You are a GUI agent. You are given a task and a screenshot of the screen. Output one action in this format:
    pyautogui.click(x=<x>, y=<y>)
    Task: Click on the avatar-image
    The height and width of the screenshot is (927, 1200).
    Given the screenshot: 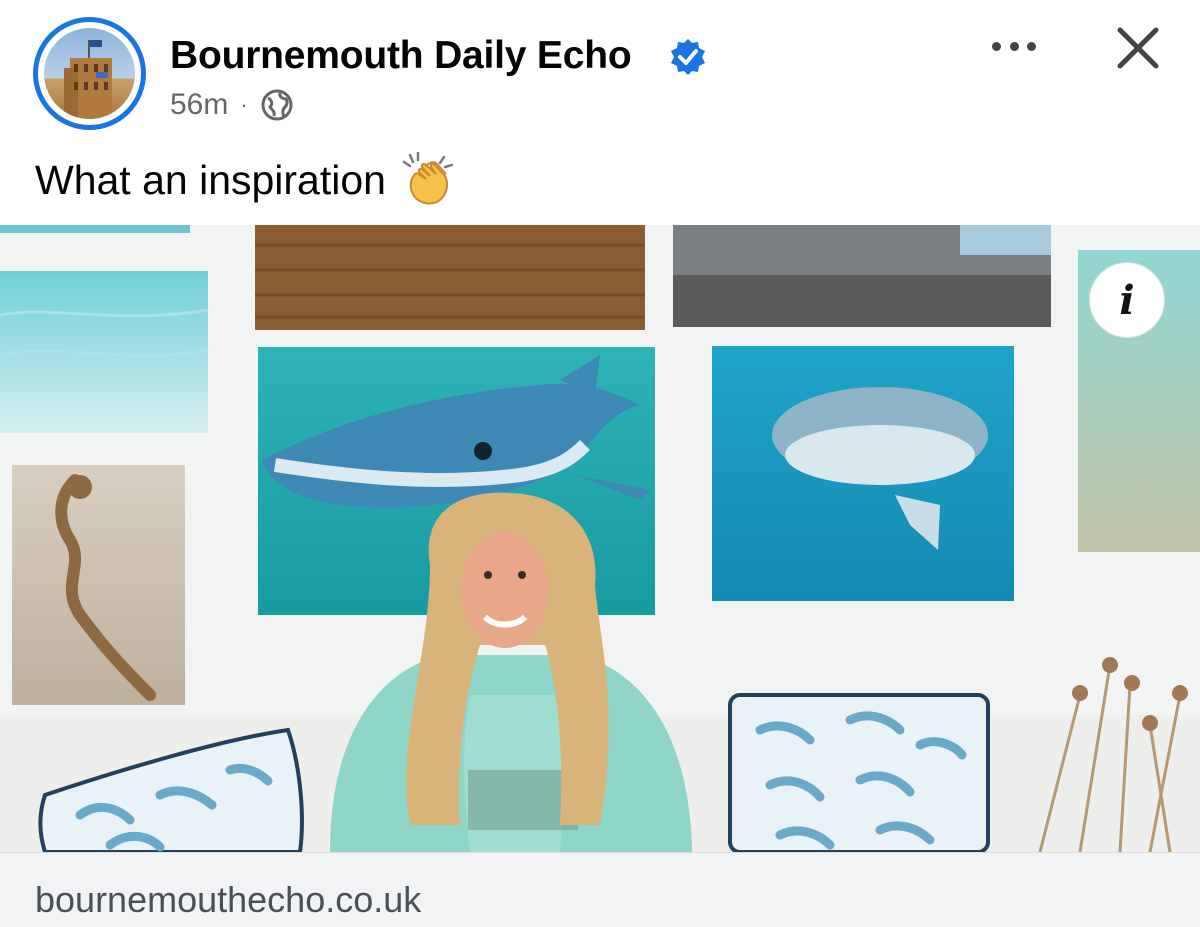 What is the action you would take?
    pyautogui.click(x=89, y=73)
    